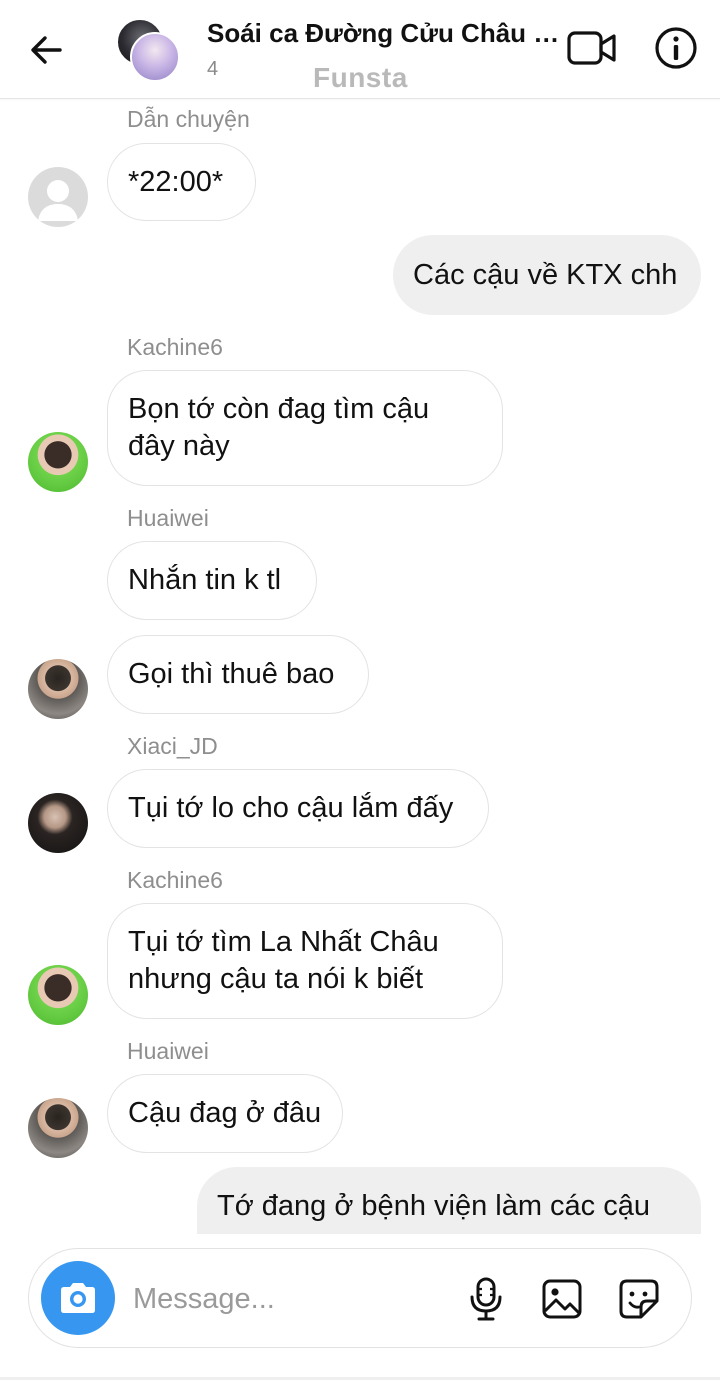  What do you see at coordinates (212, 580) in the screenshot?
I see `message-bubble: Nhắn tin k tl` at bounding box center [212, 580].